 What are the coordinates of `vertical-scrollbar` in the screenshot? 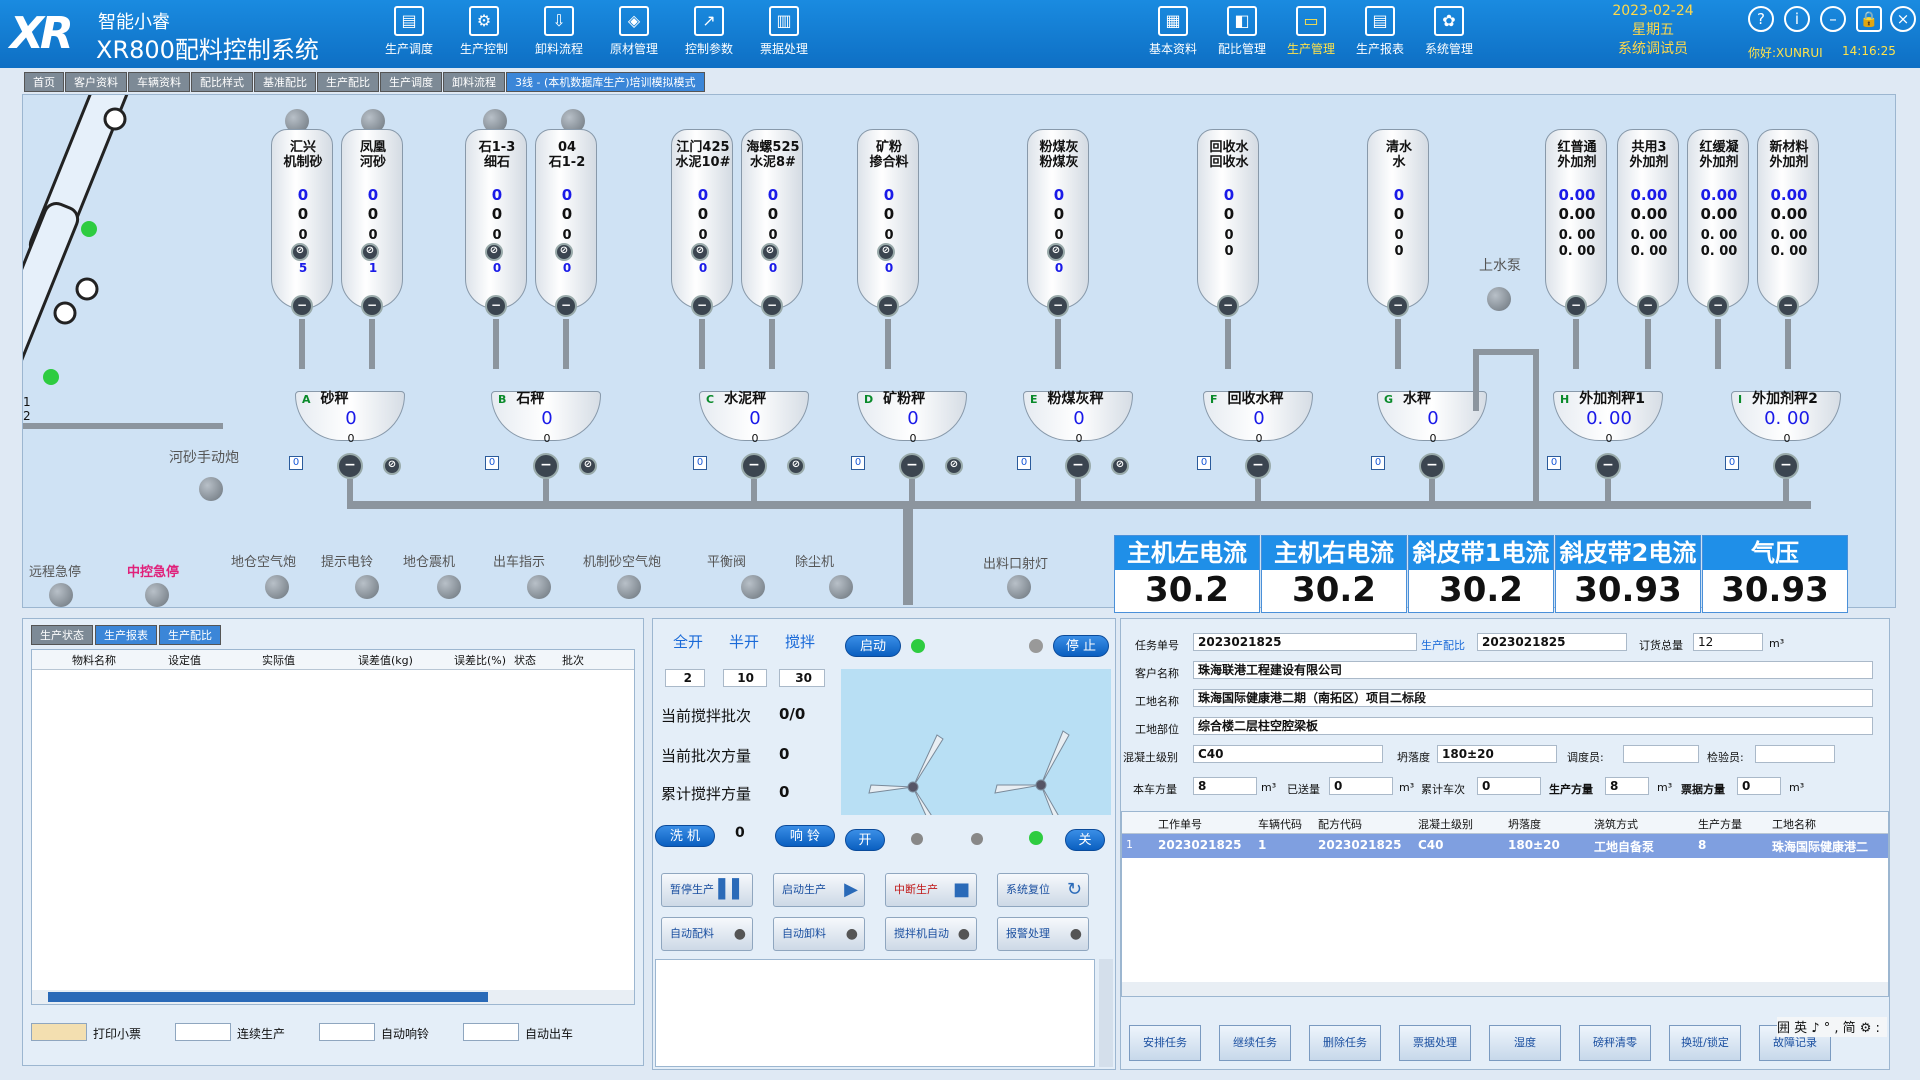 It's located at (1106, 1013).